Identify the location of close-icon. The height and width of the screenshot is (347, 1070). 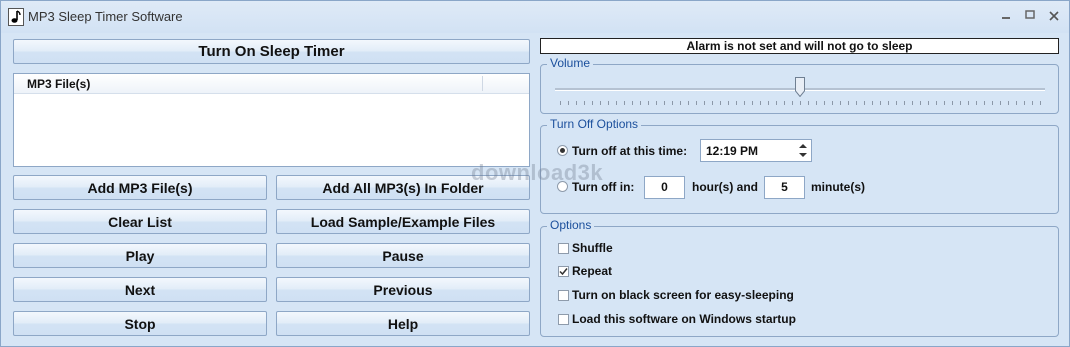
(1054, 16).